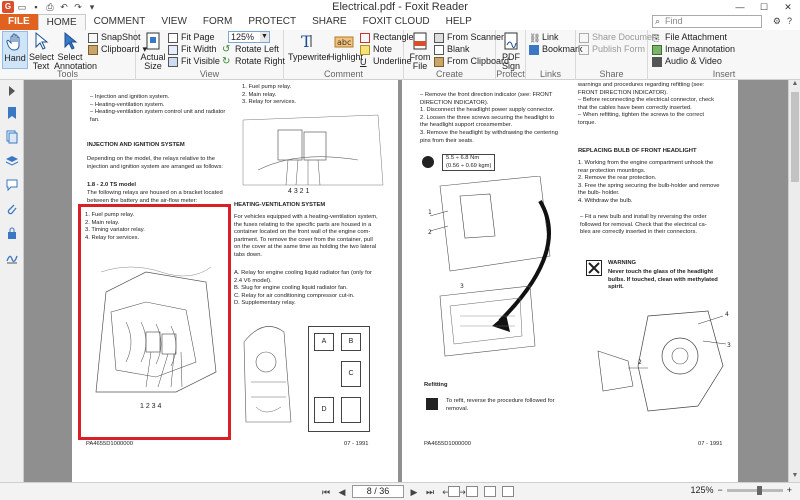 The height and width of the screenshot is (500, 800). Describe the element at coordinates (306, 41) in the screenshot. I see `typewriter-icon: T` at that location.